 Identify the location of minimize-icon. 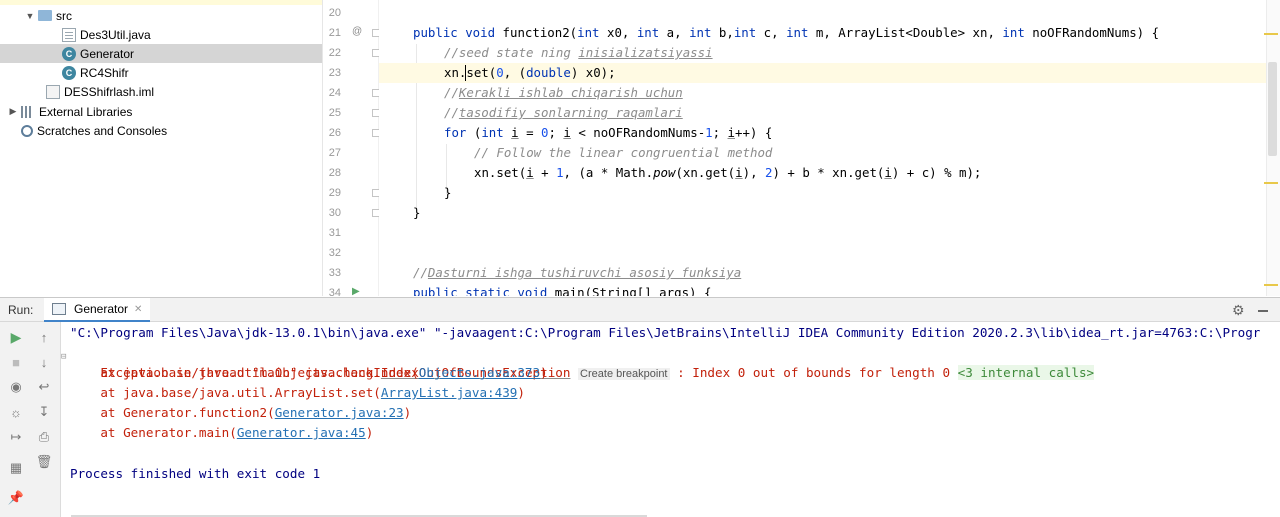
(1263, 311).